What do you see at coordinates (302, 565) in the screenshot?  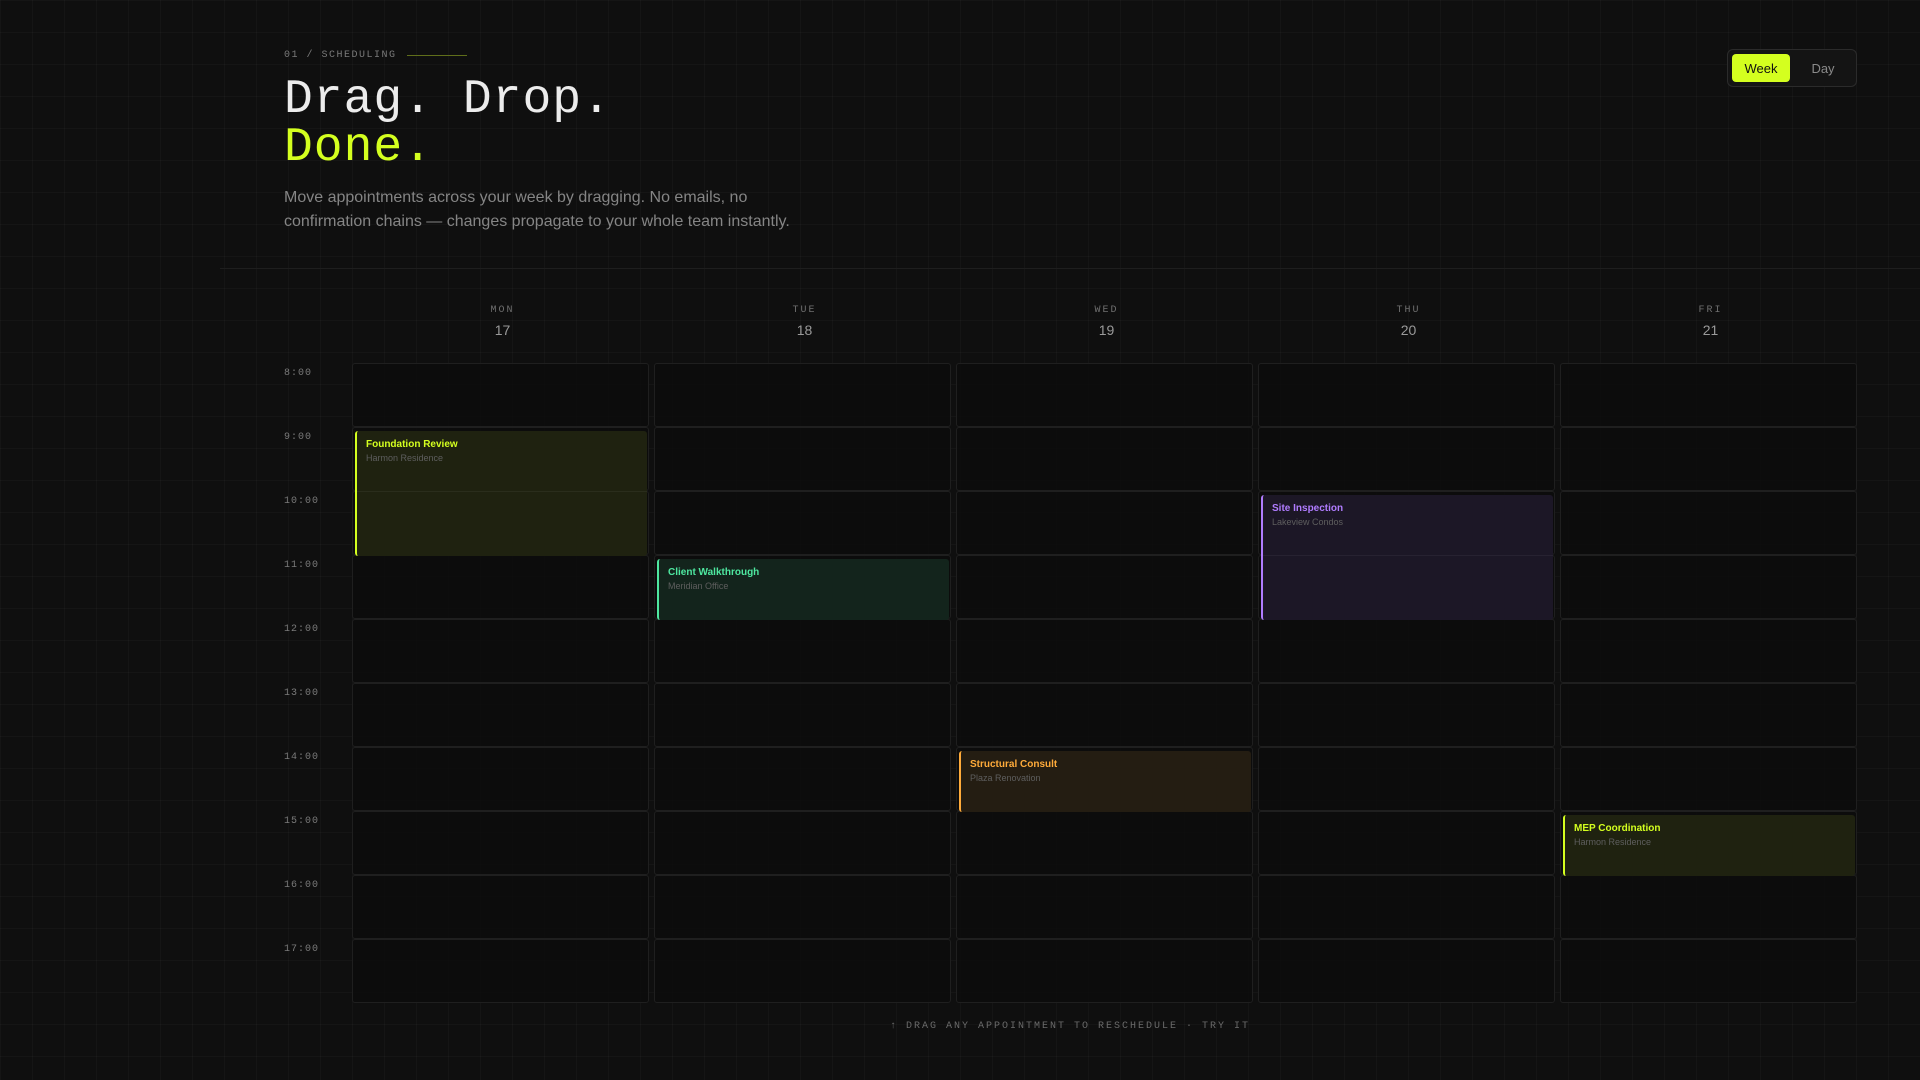 I see `time-label: 11:00` at bounding box center [302, 565].